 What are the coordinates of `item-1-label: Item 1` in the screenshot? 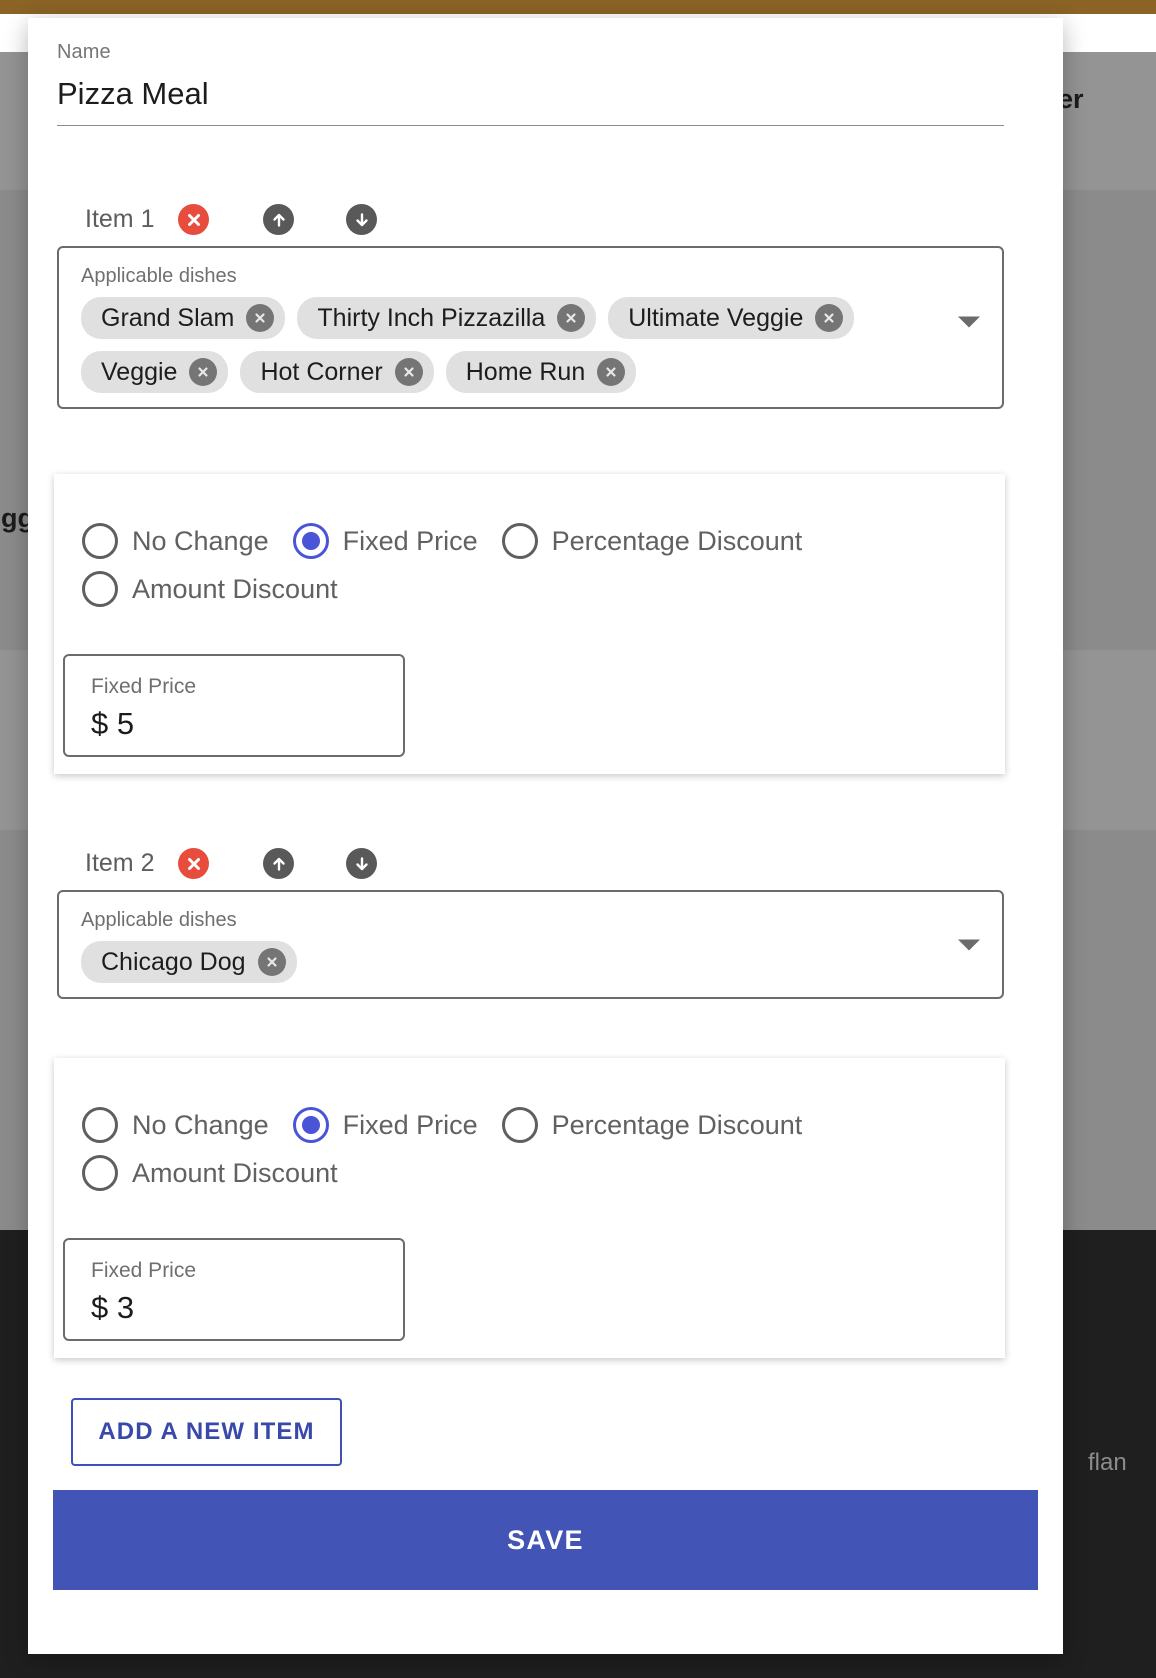 It's located at (119, 219).